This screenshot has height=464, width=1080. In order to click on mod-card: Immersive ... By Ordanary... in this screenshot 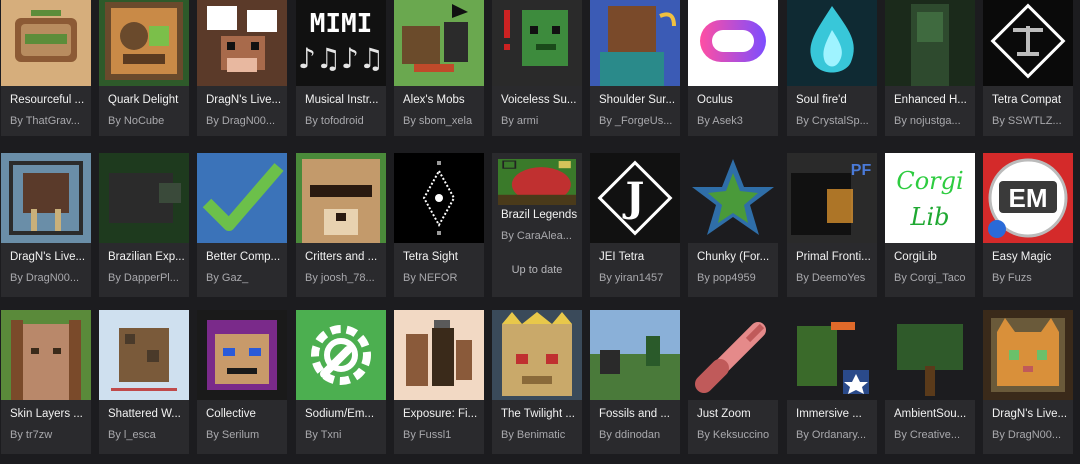, I will do `click(832, 382)`.